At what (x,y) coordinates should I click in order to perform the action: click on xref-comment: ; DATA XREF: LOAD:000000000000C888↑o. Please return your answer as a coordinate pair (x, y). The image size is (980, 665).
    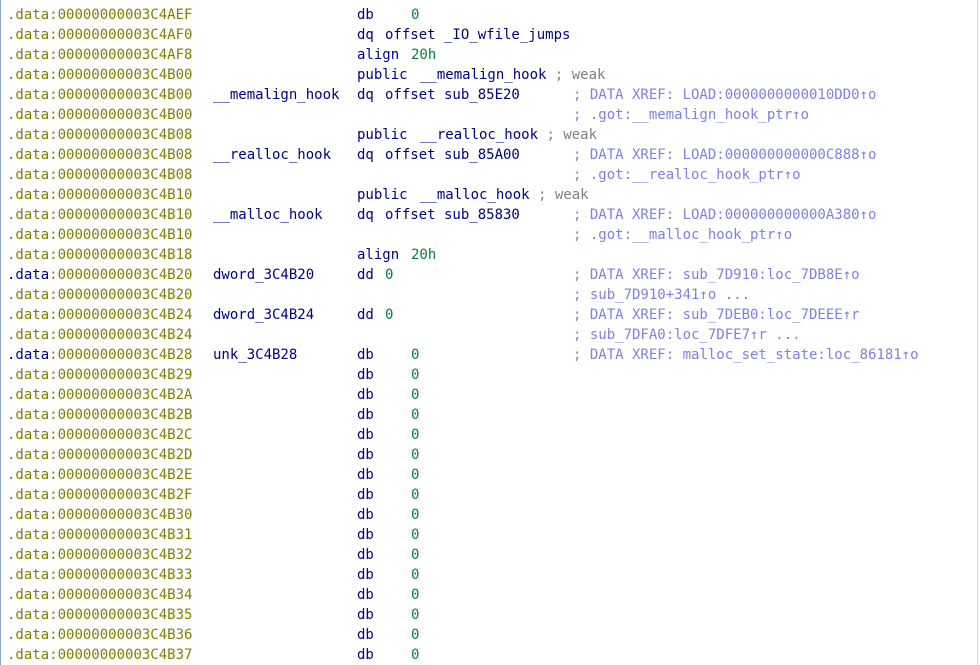
    Looking at the image, I should click on (724, 155).